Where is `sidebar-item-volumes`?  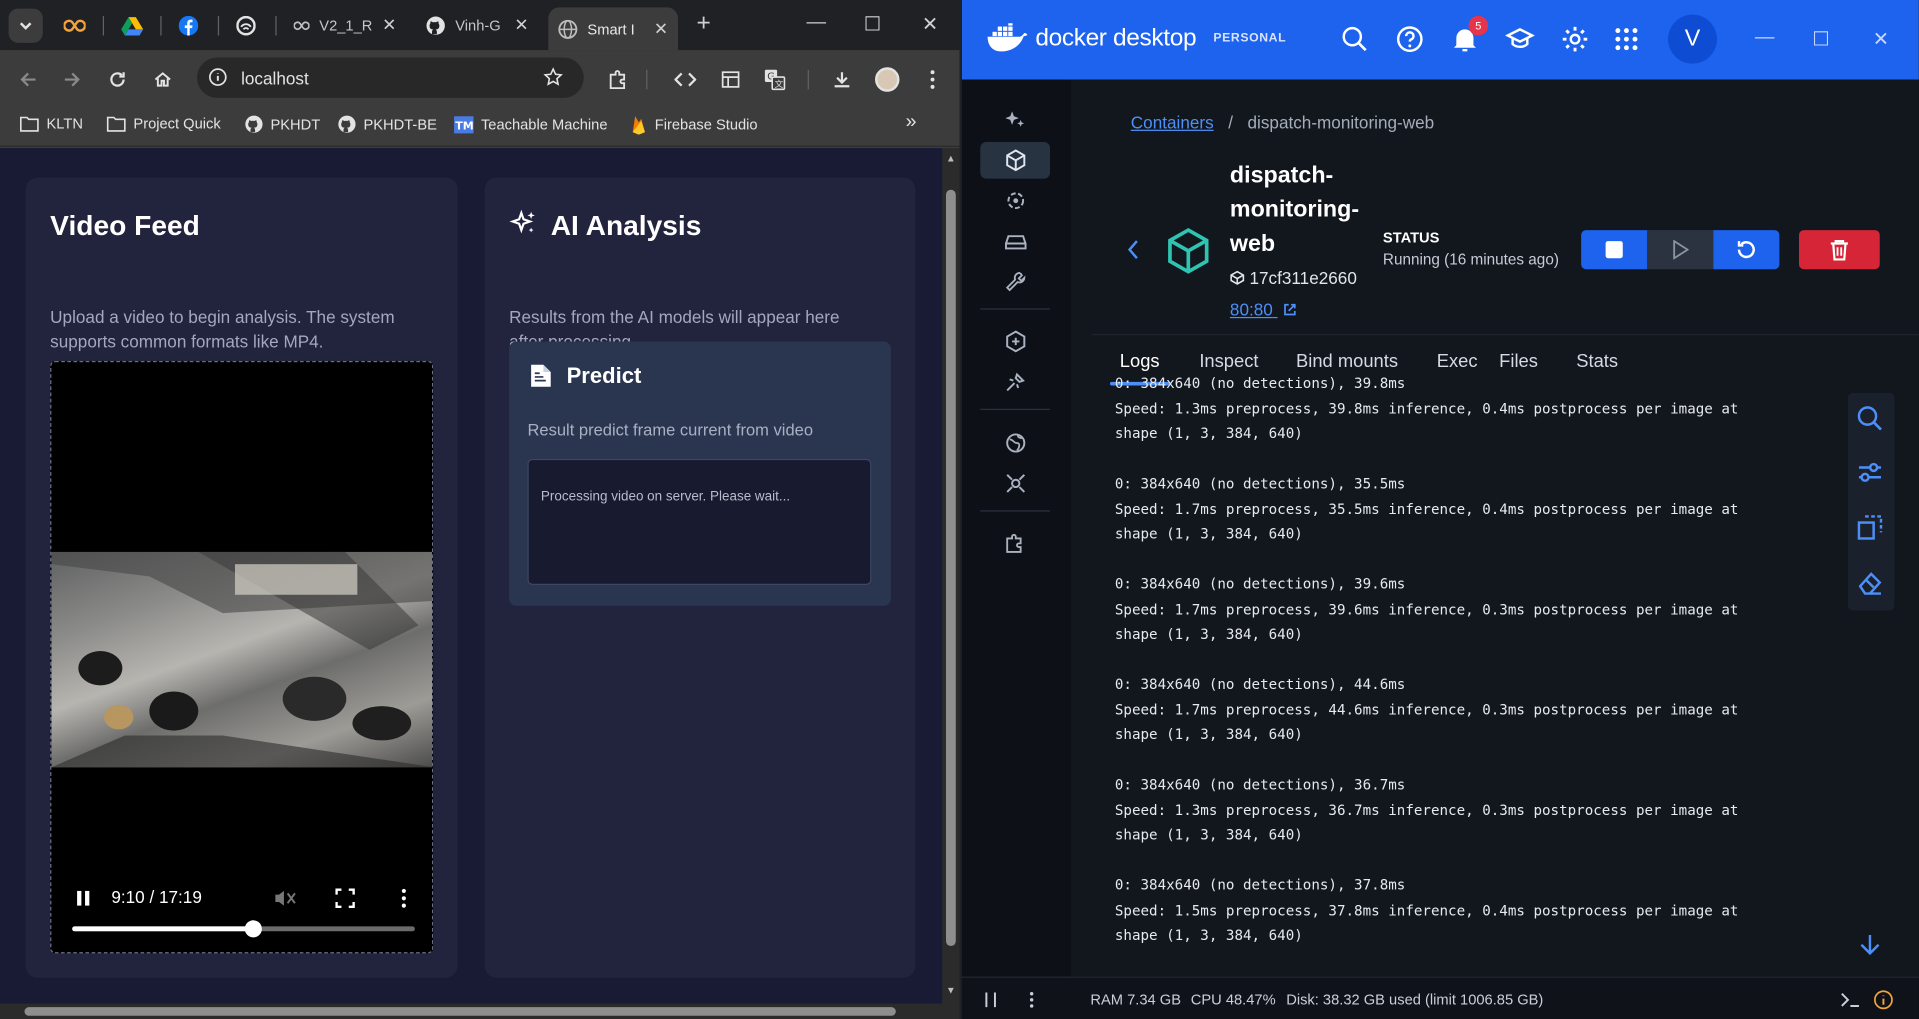 sidebar-item-volumes is located at coordinates (1015, 241).